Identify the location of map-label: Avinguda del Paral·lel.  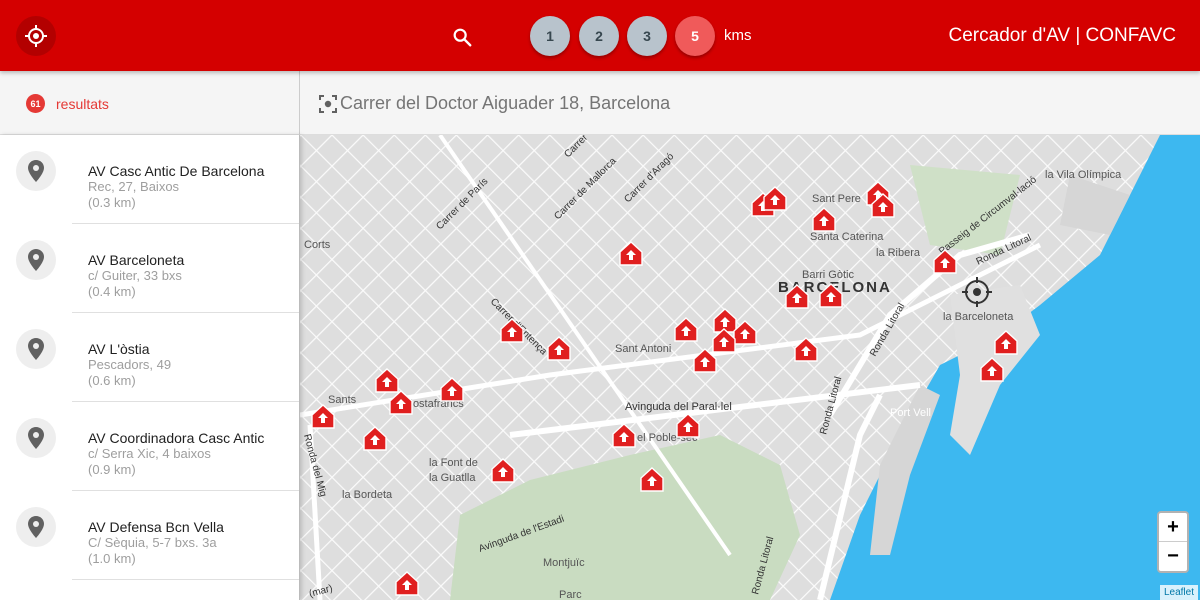
(678, 407).